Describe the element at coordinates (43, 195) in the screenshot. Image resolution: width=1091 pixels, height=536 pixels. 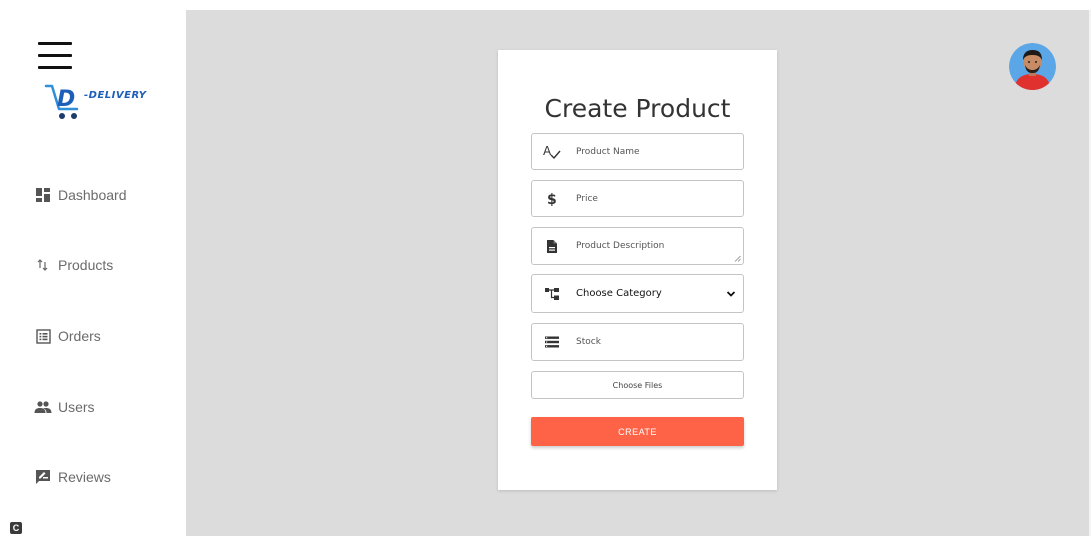
I see `dashboard-icon` at that location.